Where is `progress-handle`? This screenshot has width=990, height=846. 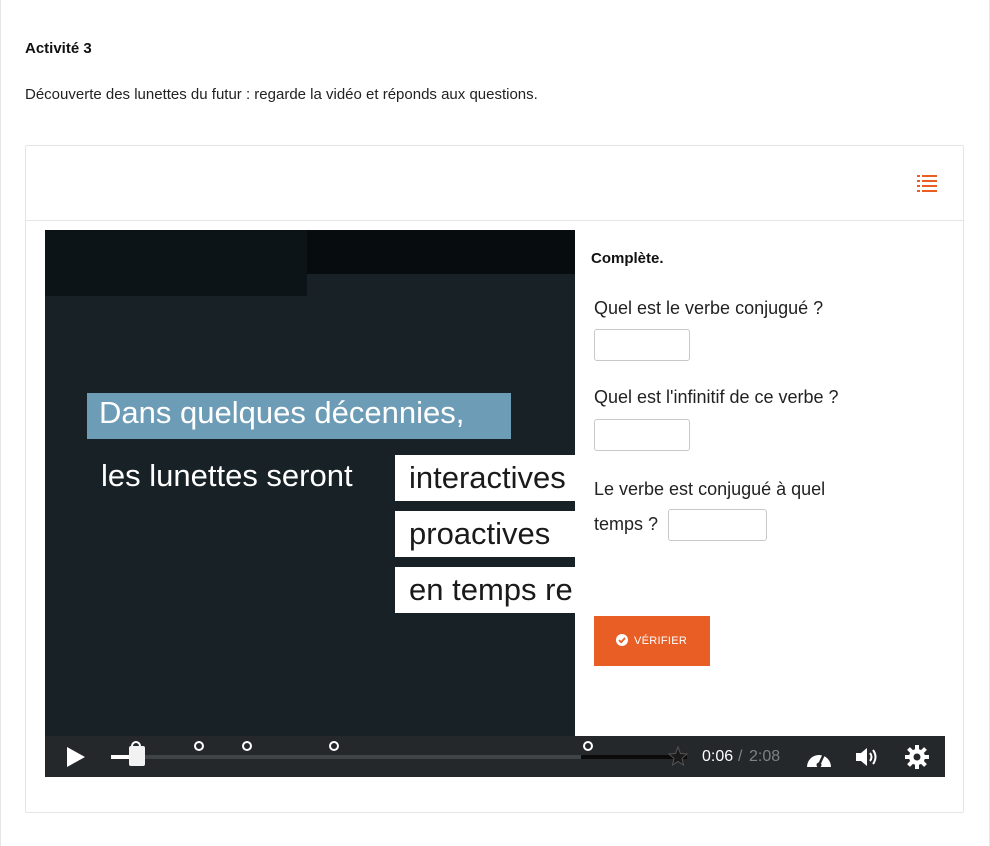
progress-handle is located at coordinates (137, 756).